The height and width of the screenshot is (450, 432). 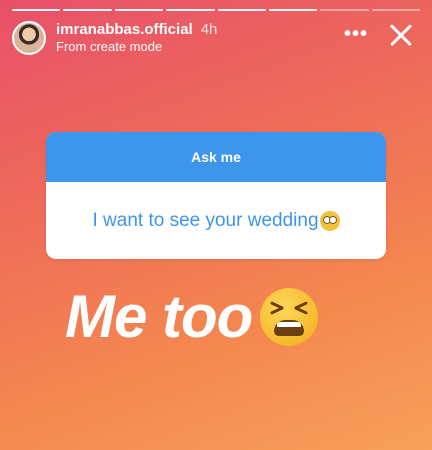 What do you see at coordinates (329, 220) in the screenshot?
I see `rolling-eyes-emoji-icon` at bounding box center [329, 220].